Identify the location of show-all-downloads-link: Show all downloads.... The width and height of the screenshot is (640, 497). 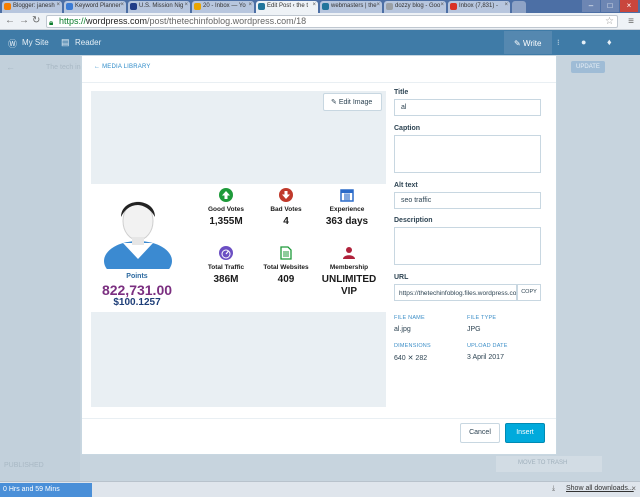
(600, 488).